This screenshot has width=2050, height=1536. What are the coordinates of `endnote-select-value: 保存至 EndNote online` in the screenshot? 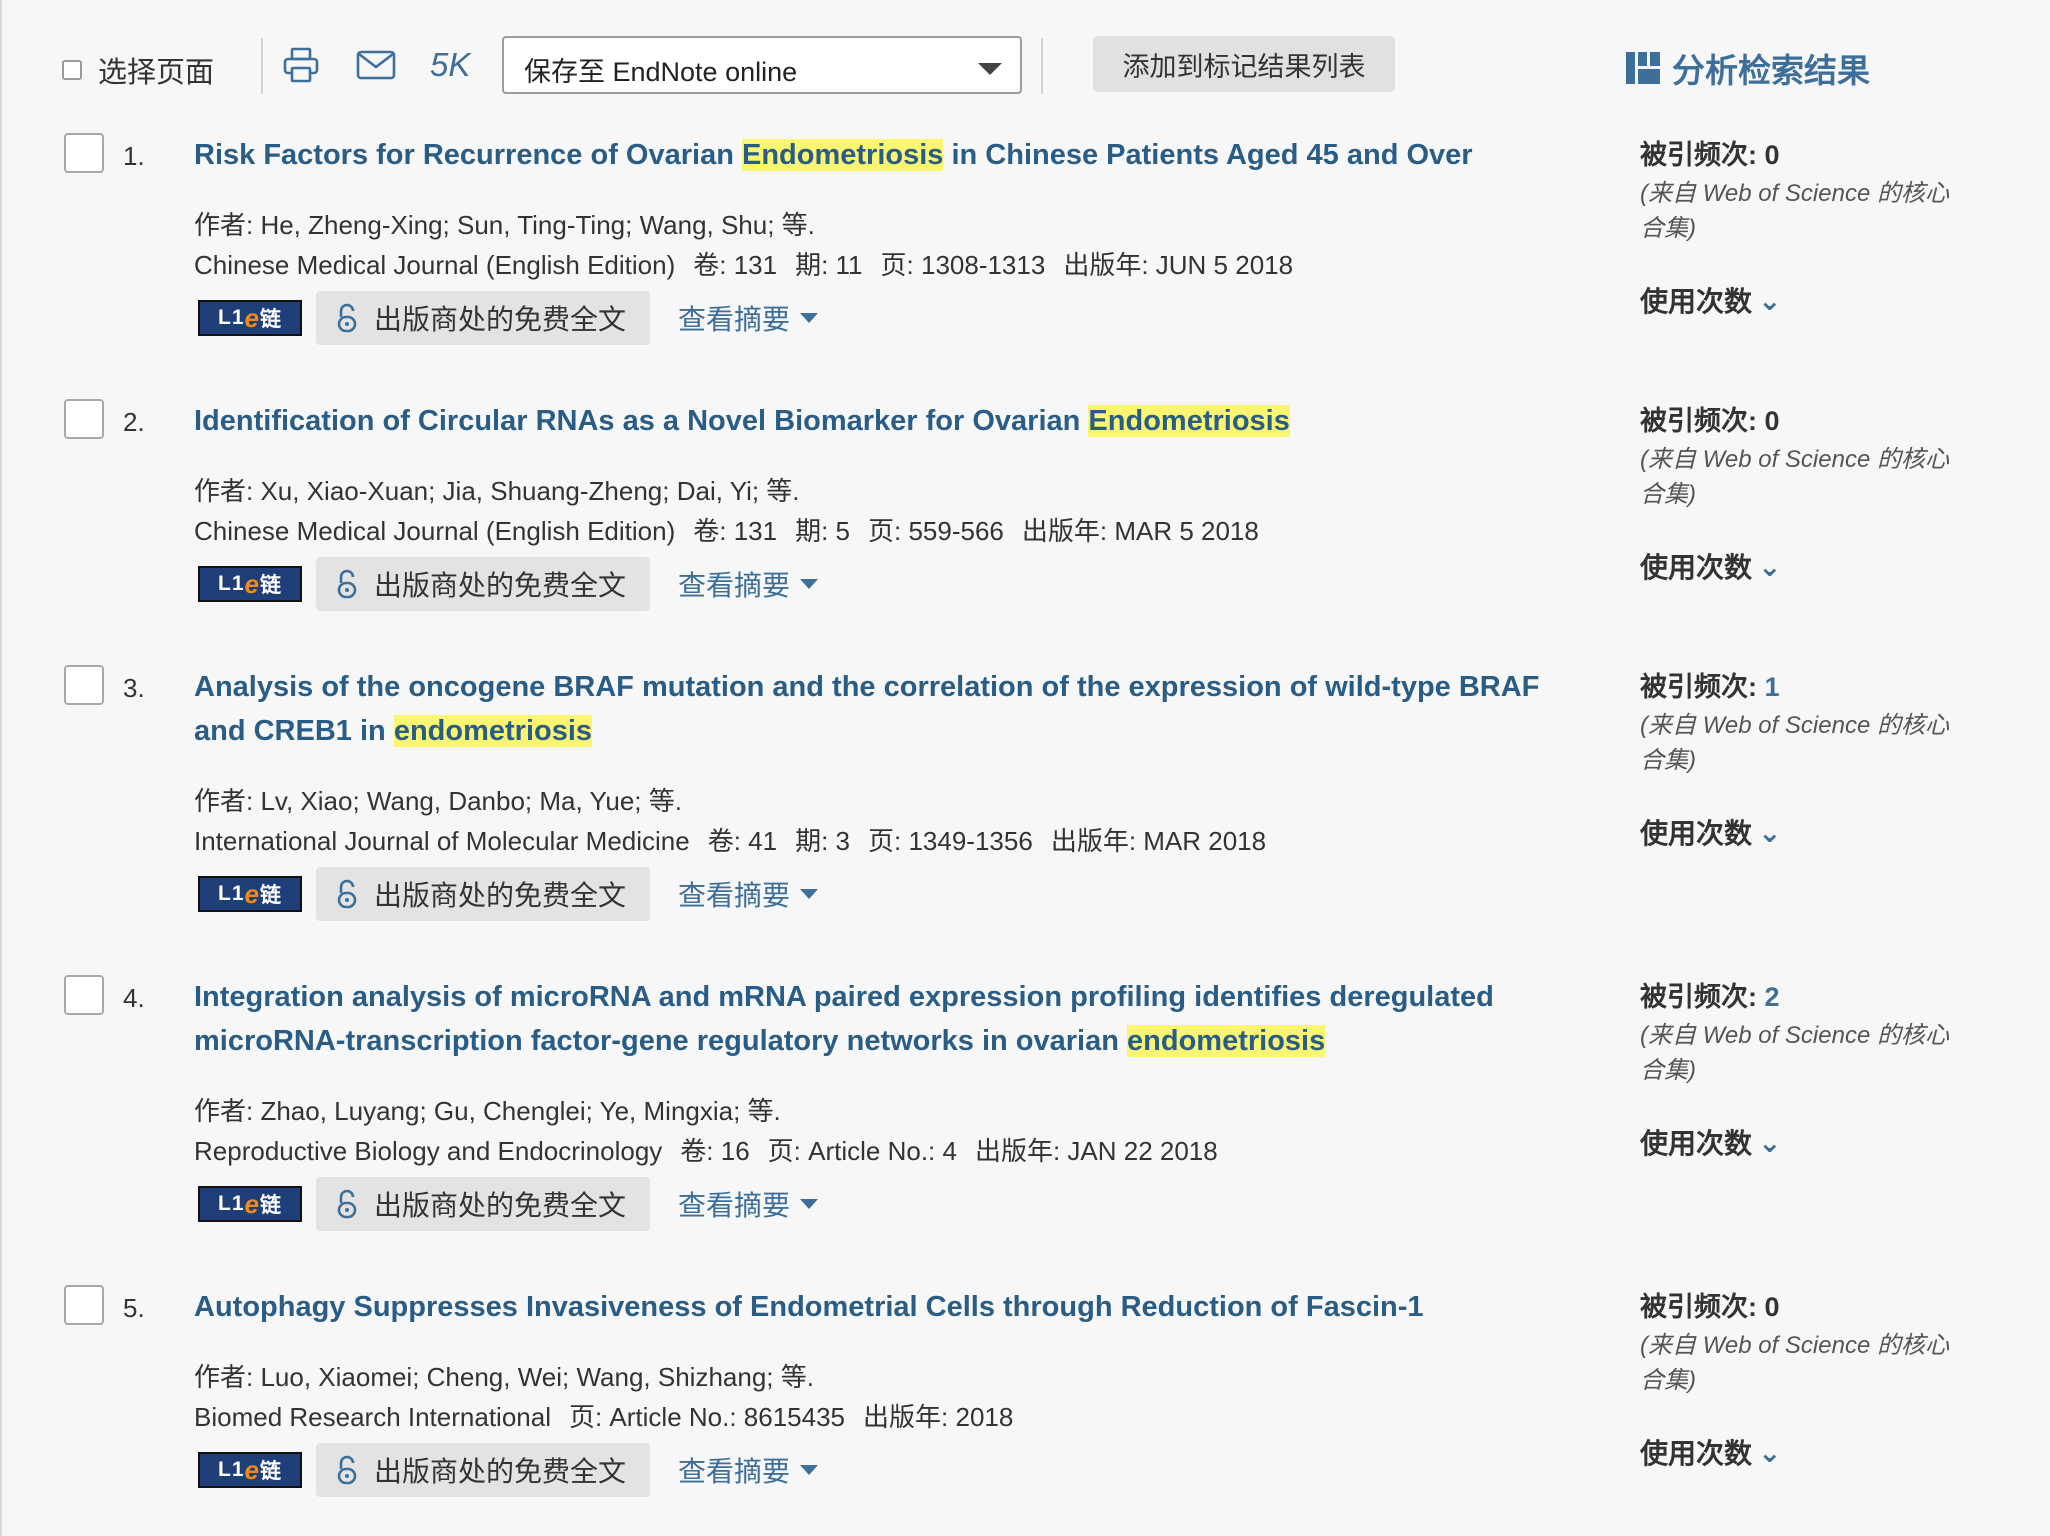 It's located at (661, 72).